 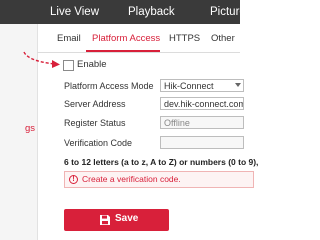 What do you see at coordinates (109, 86) in the screenshot?
I see `platform-access-mode-label: Platform Access Mode` at bounding box center [109, 86].